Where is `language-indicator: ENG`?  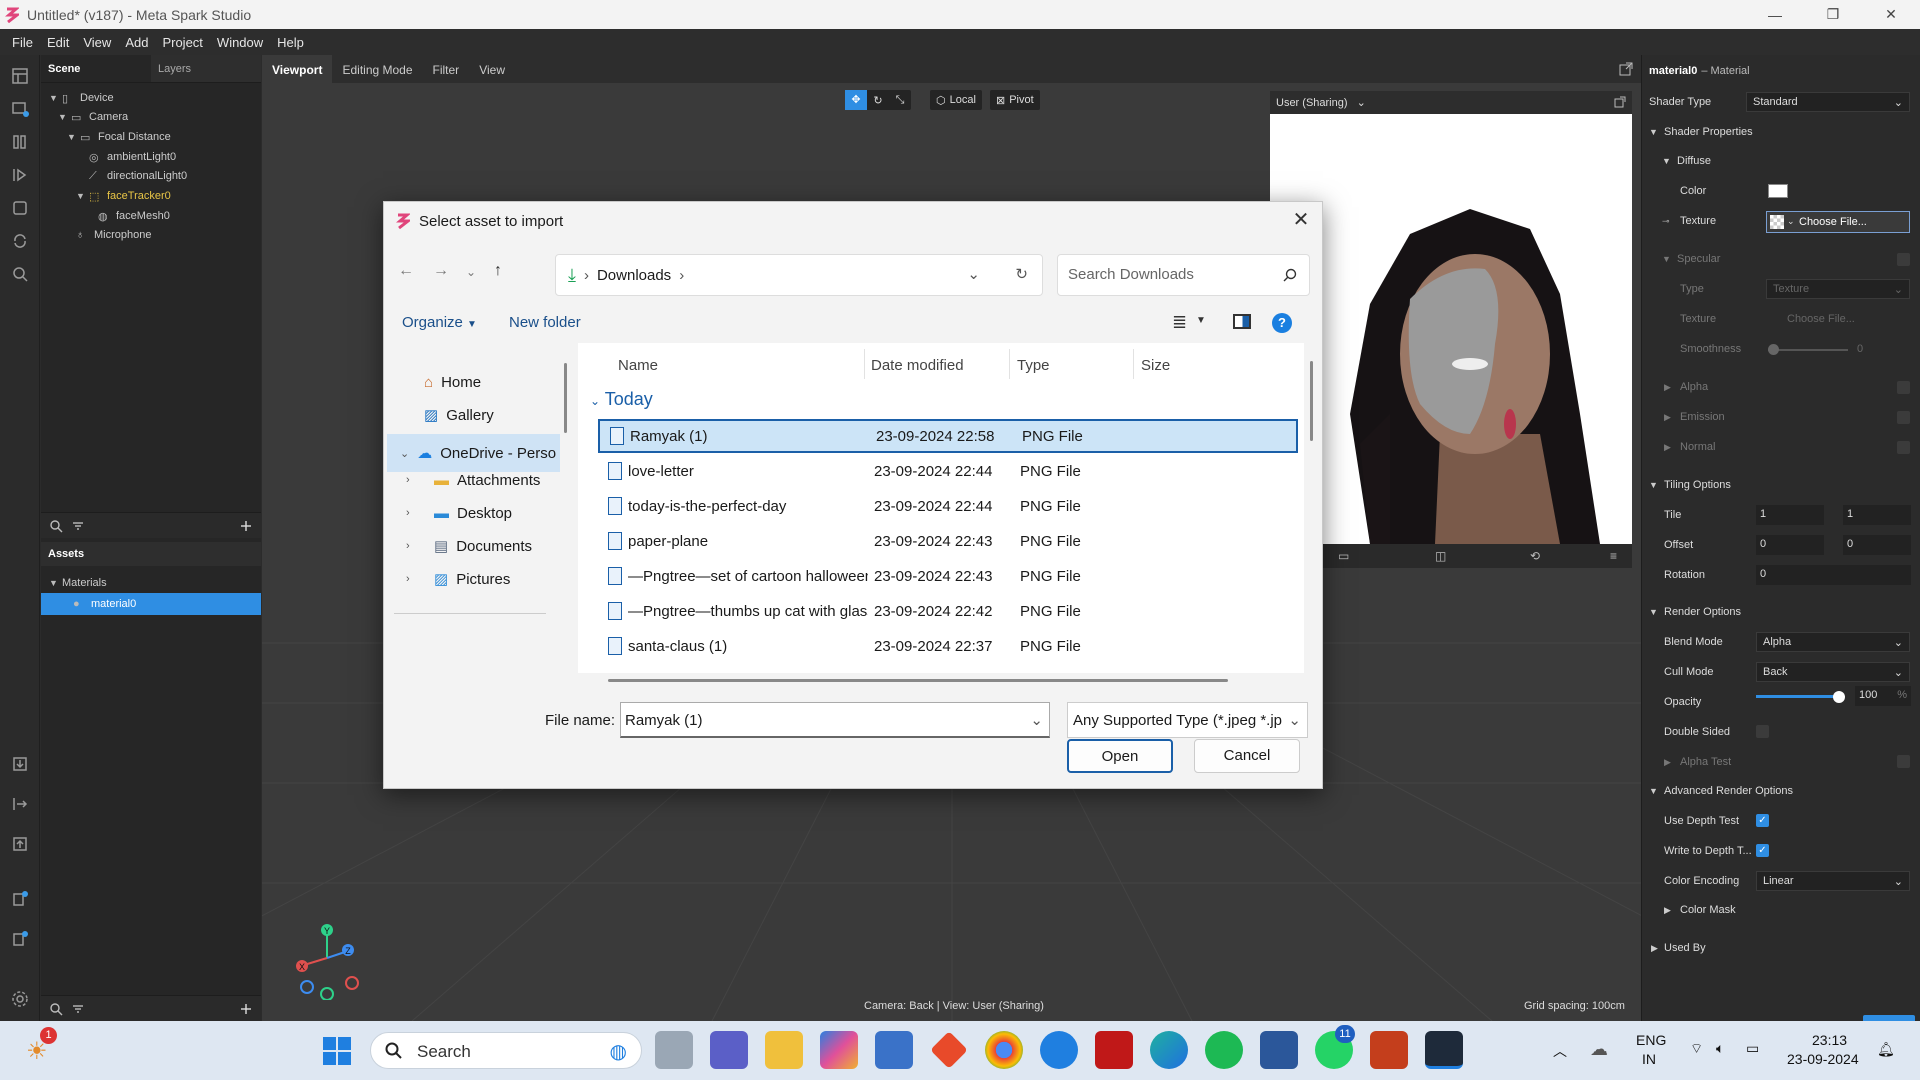 language-indicator: ENG is located at coordinates (1651, 1040).